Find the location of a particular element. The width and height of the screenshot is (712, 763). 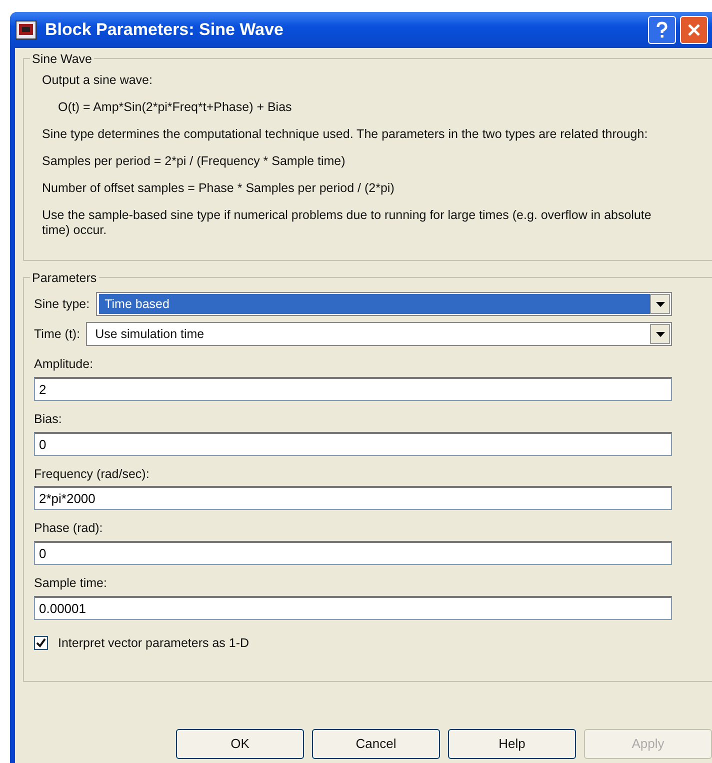

dialog-button: OK is located at coordinates (240, 744).